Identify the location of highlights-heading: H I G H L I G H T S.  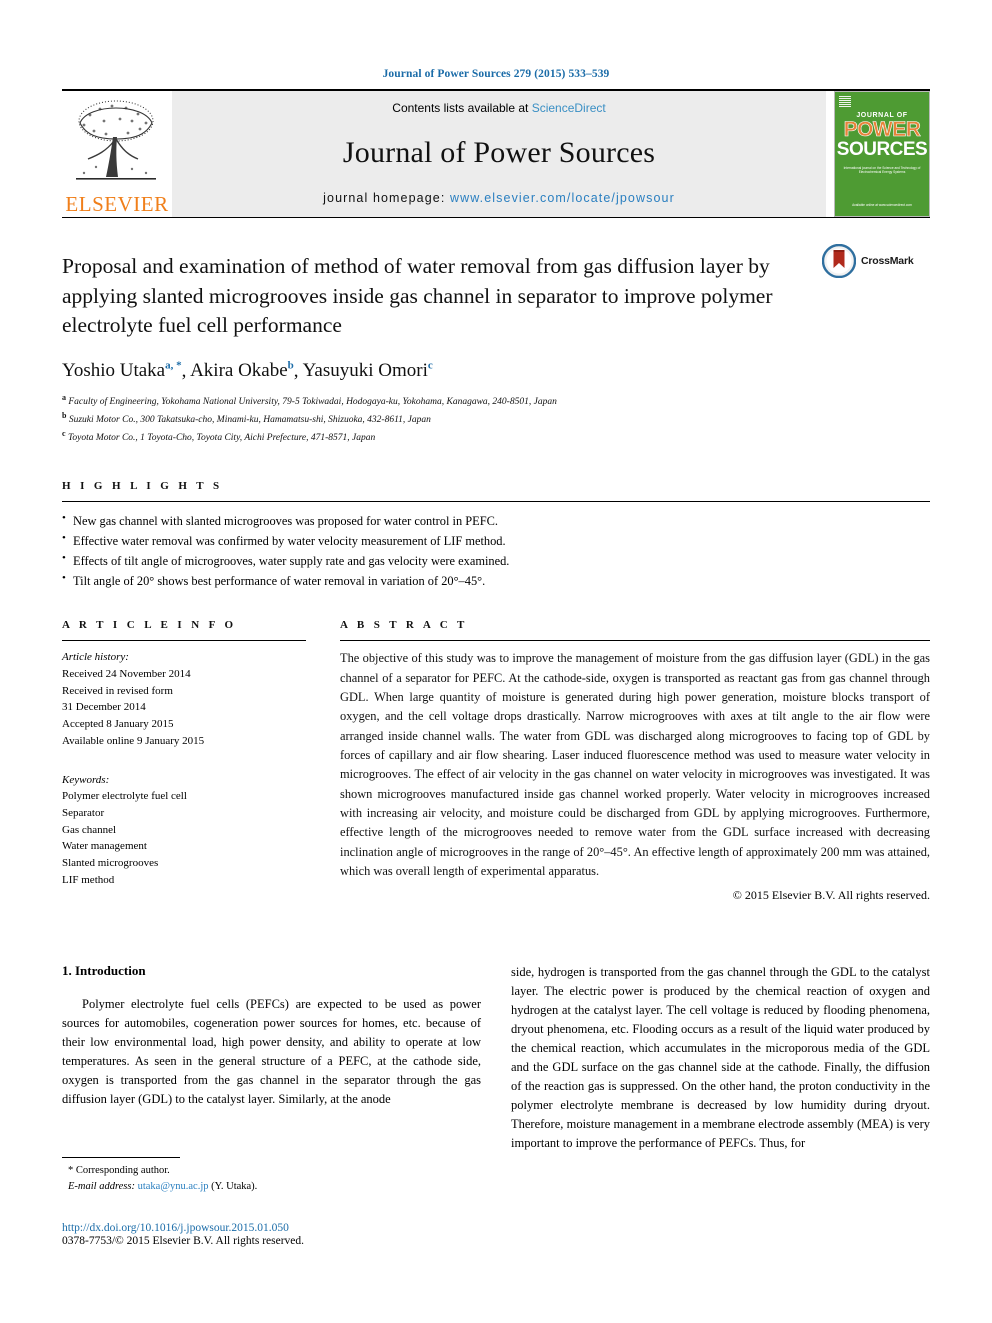
(142, 485).